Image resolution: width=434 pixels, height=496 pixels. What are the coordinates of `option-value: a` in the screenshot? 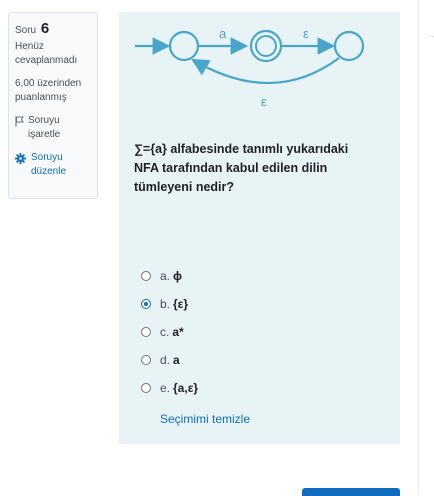 It's located at (176, 360).